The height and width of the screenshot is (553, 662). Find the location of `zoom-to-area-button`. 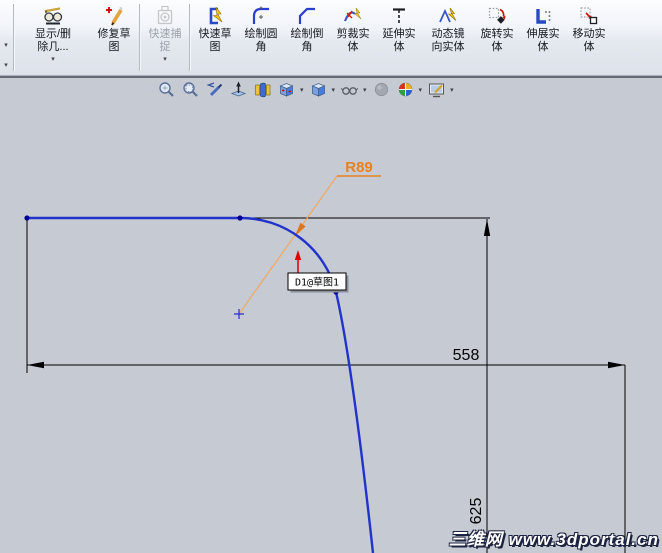

zoom-to-area-button is located at coordinates (190, 89).